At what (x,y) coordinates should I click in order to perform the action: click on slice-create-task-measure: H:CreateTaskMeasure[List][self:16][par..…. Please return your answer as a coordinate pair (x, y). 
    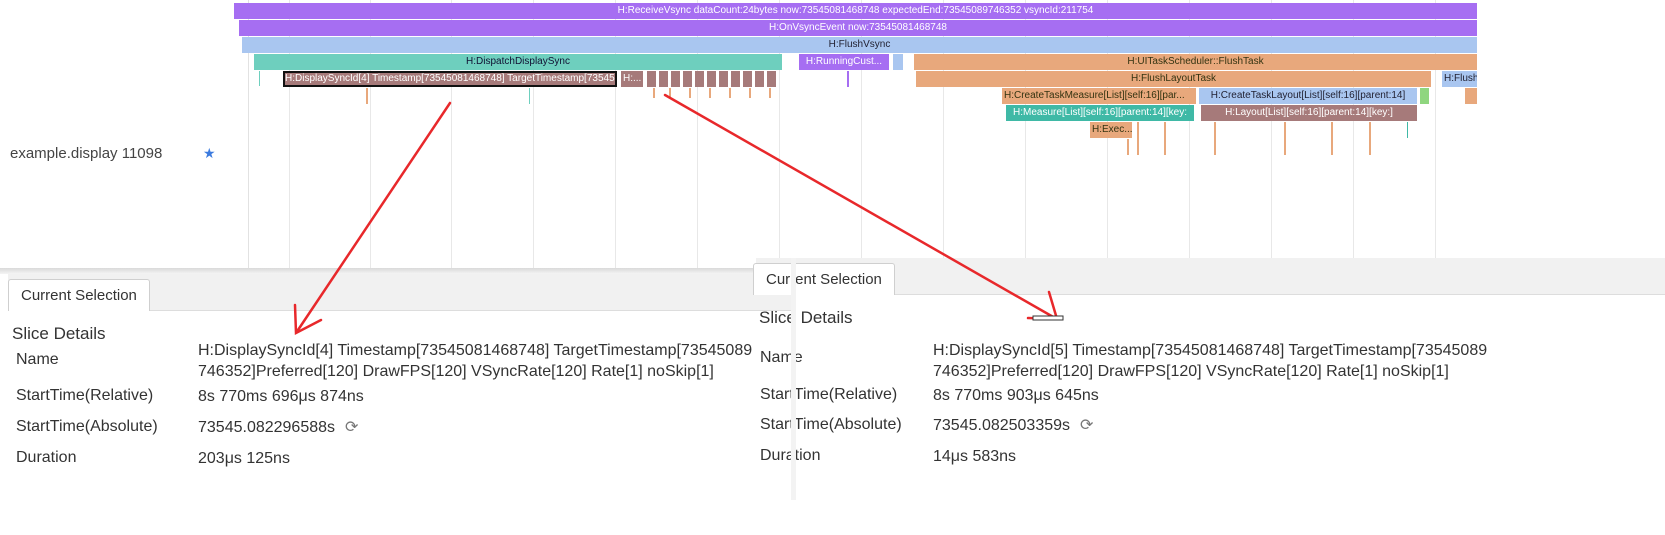
    Looking at the image, I should click on (1099, 96).